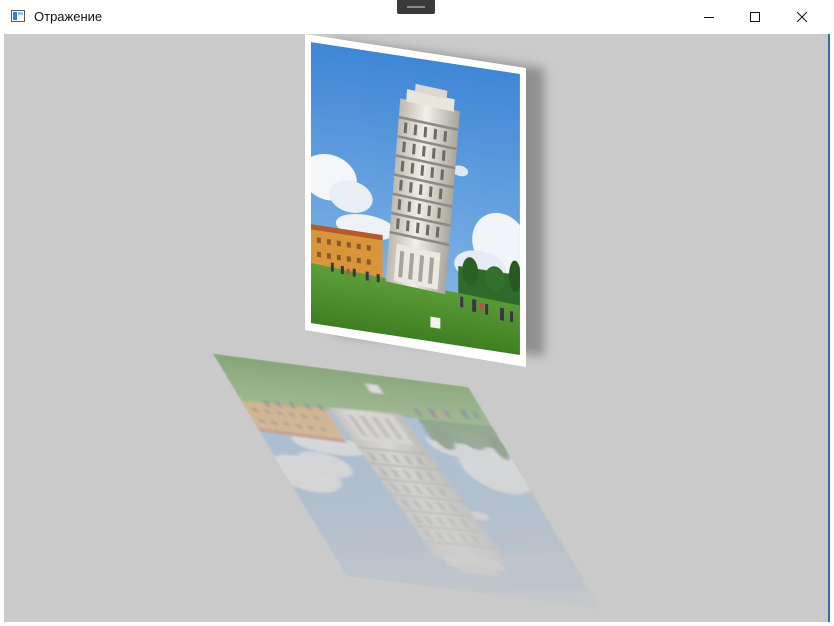  I want to click on maximize-icon, so click(755, 17).